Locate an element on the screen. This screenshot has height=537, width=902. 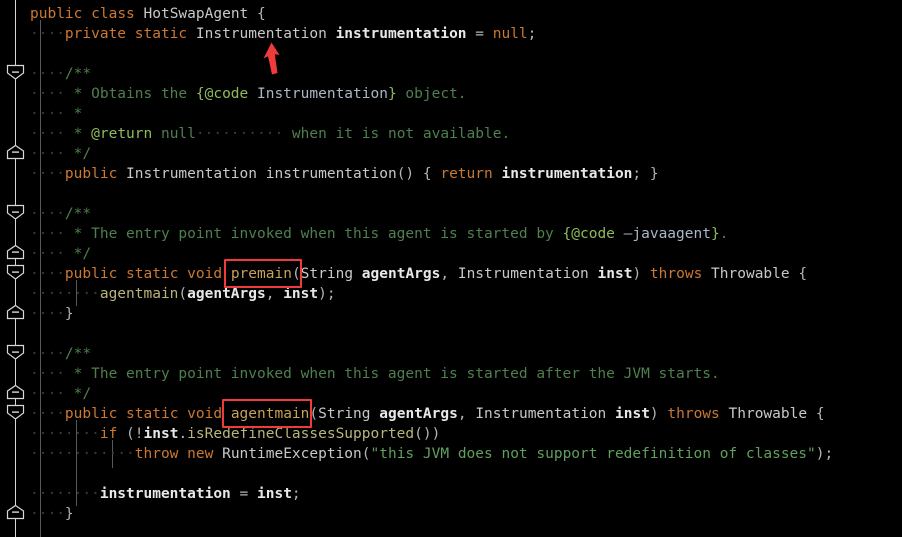
line-javadoc-instrumentation-blank: ···· * is located at coordinates (56, 114).